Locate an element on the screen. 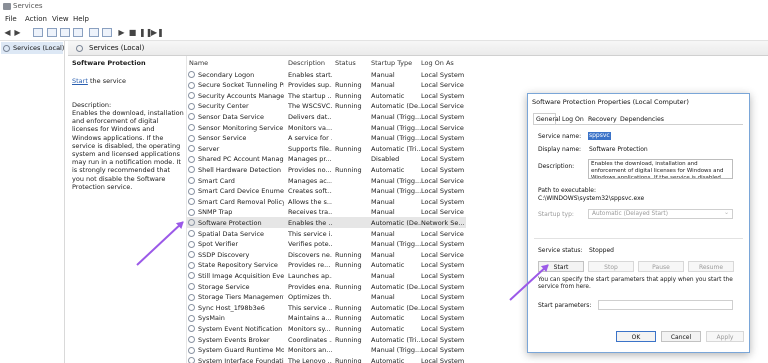  annotation-arrow-service is located at coordinates (160, 243).